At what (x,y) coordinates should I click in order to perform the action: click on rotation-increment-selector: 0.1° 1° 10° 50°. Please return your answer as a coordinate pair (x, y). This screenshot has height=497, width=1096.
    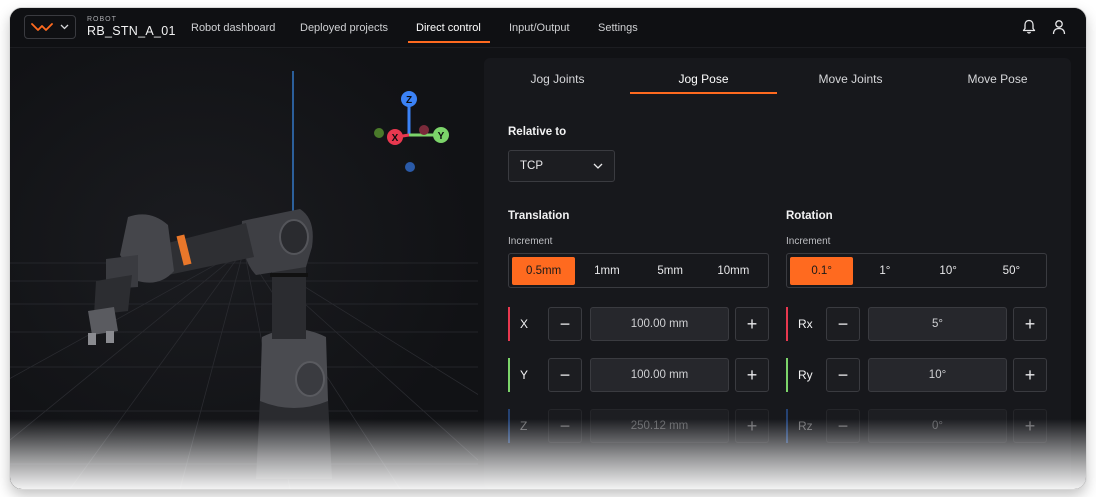
    Looking at the image, I should click on (916, 270).